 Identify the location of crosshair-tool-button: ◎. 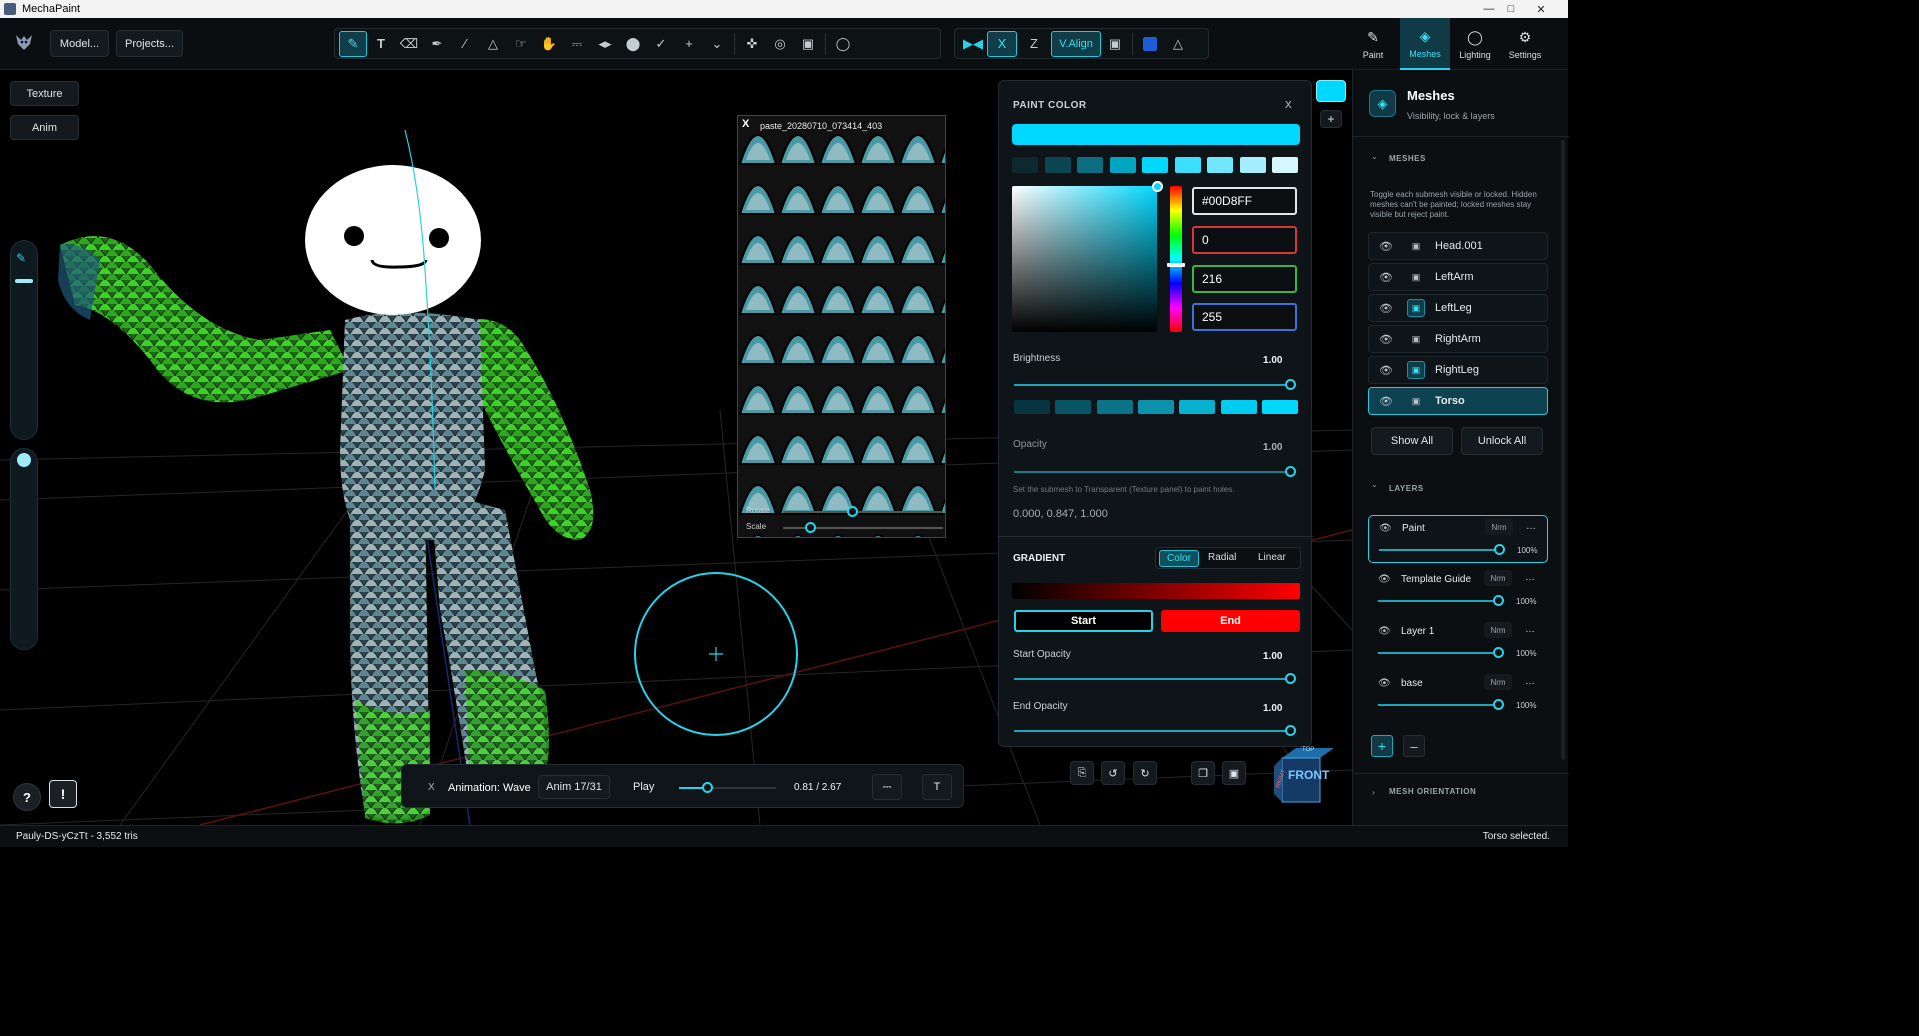
(780, 44).